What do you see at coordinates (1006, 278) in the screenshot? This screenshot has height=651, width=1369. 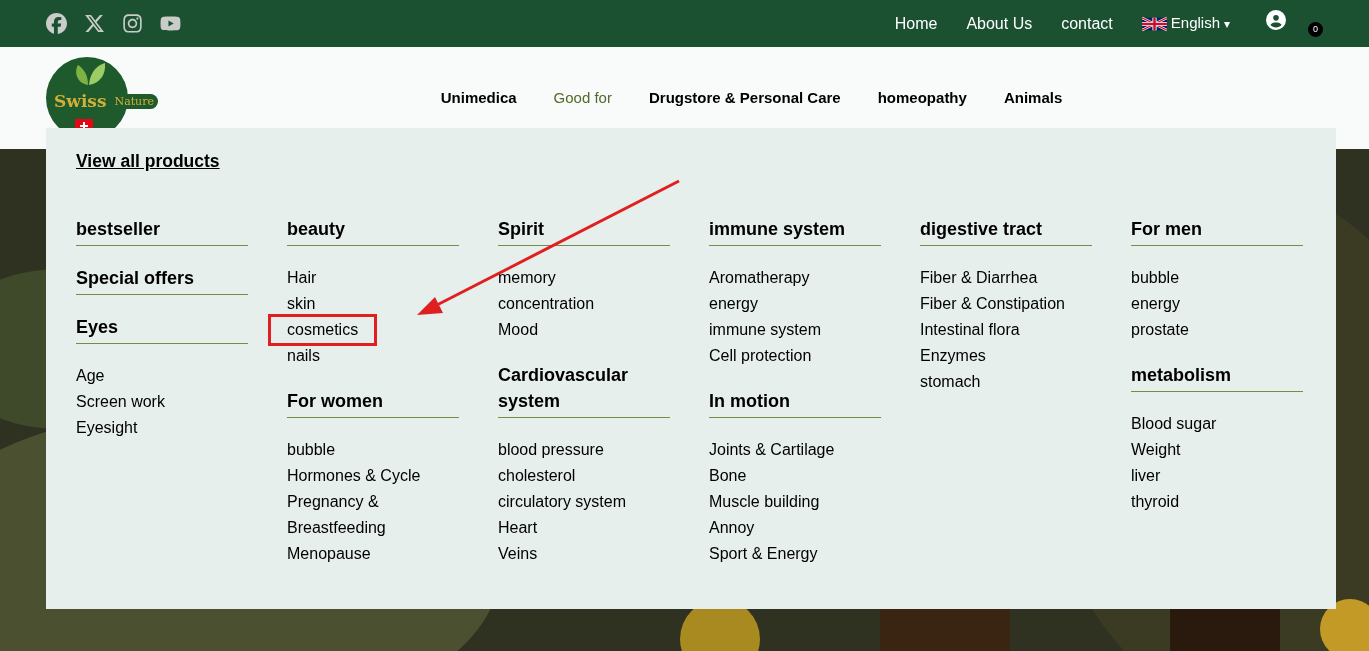 I see `subcategory-link: Fiber & Diarrhea` at bounding box center [1006, 278].